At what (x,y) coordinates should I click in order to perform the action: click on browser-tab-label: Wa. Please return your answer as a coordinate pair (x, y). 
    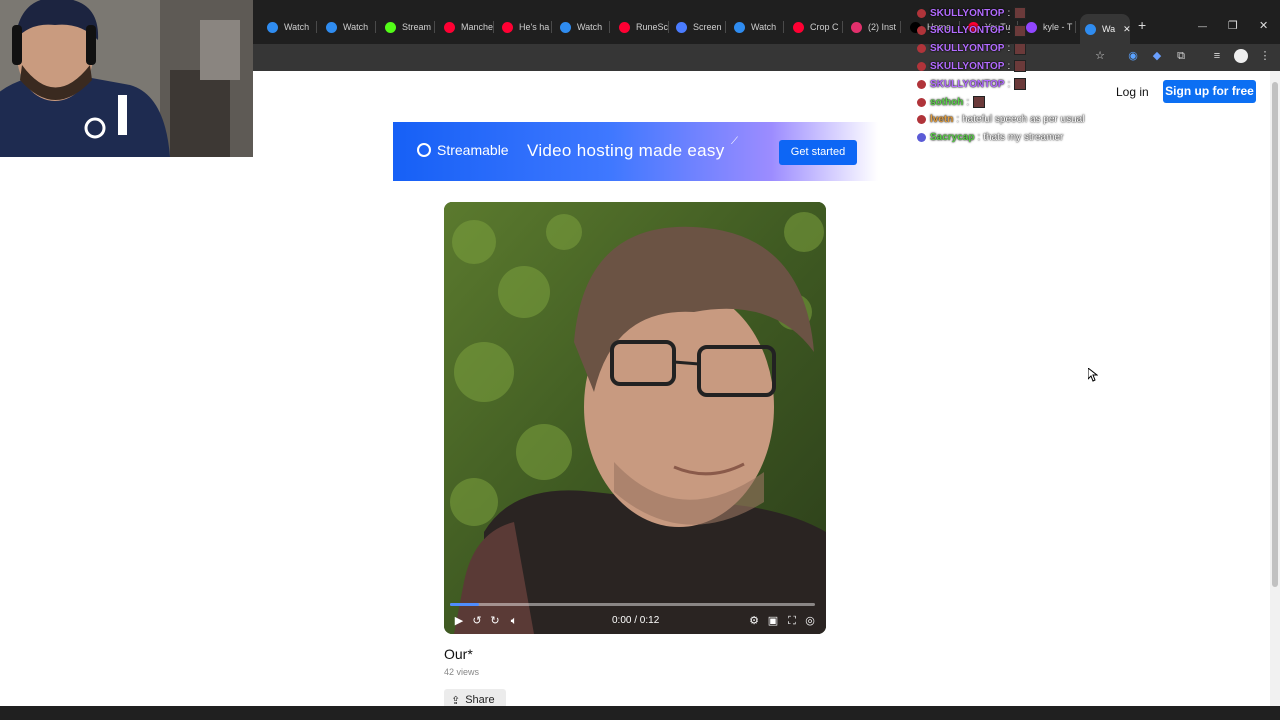
    Looking at the image, I should click on (1109, 29).